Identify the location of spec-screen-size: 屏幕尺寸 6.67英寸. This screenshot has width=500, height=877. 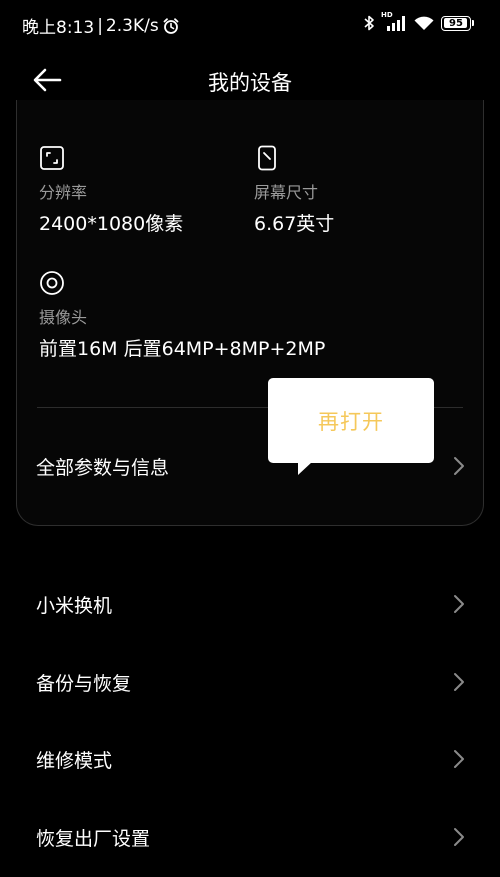
(294, 190).